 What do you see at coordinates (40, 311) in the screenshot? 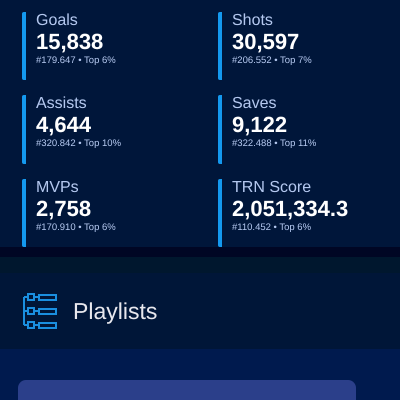
I see `list-icon` at bounding box center [40, 311].